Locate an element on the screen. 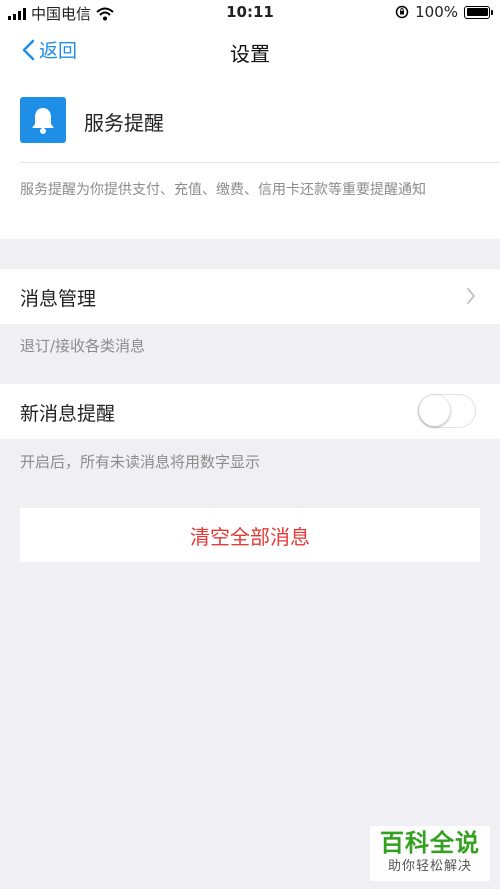 The height and width of the screenshot is (889, 500). message-management-label: 消息管理 is located at coordinates (58, 299).